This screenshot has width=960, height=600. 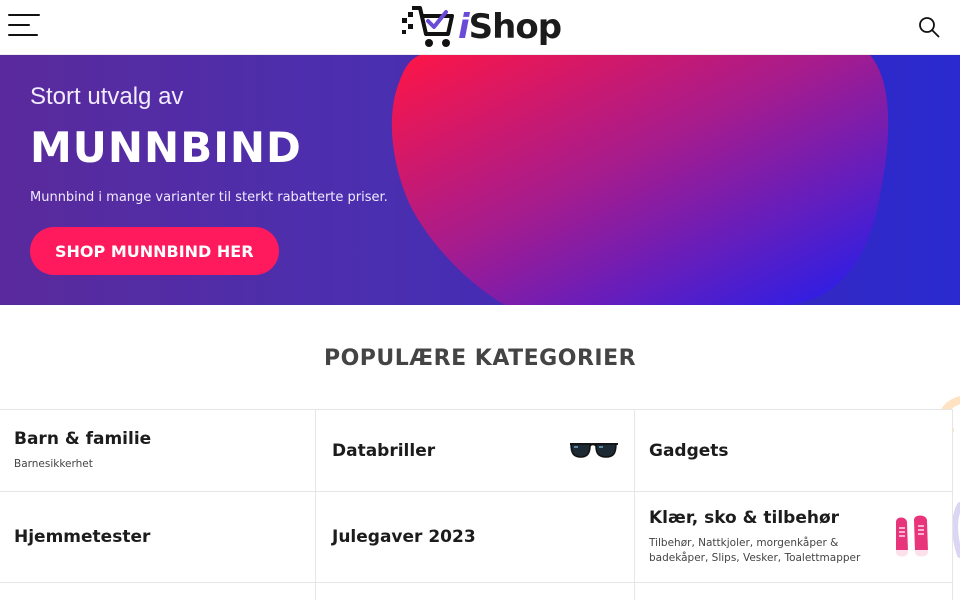 What do you see at coordinates (158, 537) in the screenshot?
I see `category-hjemmetester: Hjemmetester` at bounding box center [158, 537].